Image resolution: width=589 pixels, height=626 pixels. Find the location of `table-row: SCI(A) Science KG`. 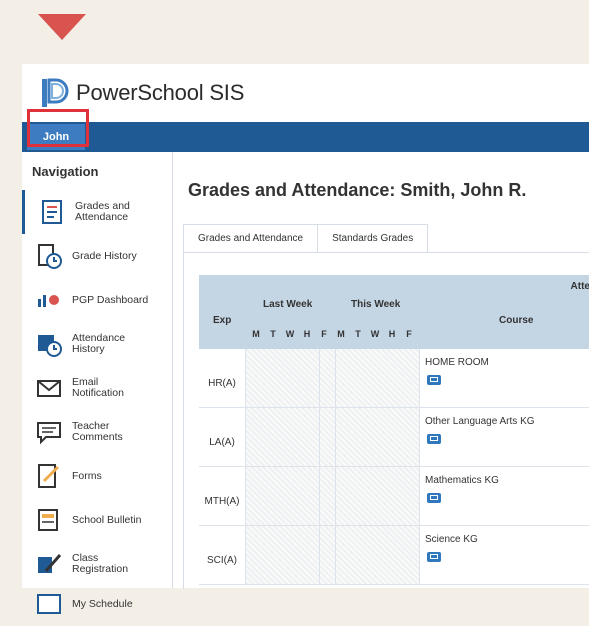

table-row: SCI(A) Science KG is located at coordinates (394, 555).